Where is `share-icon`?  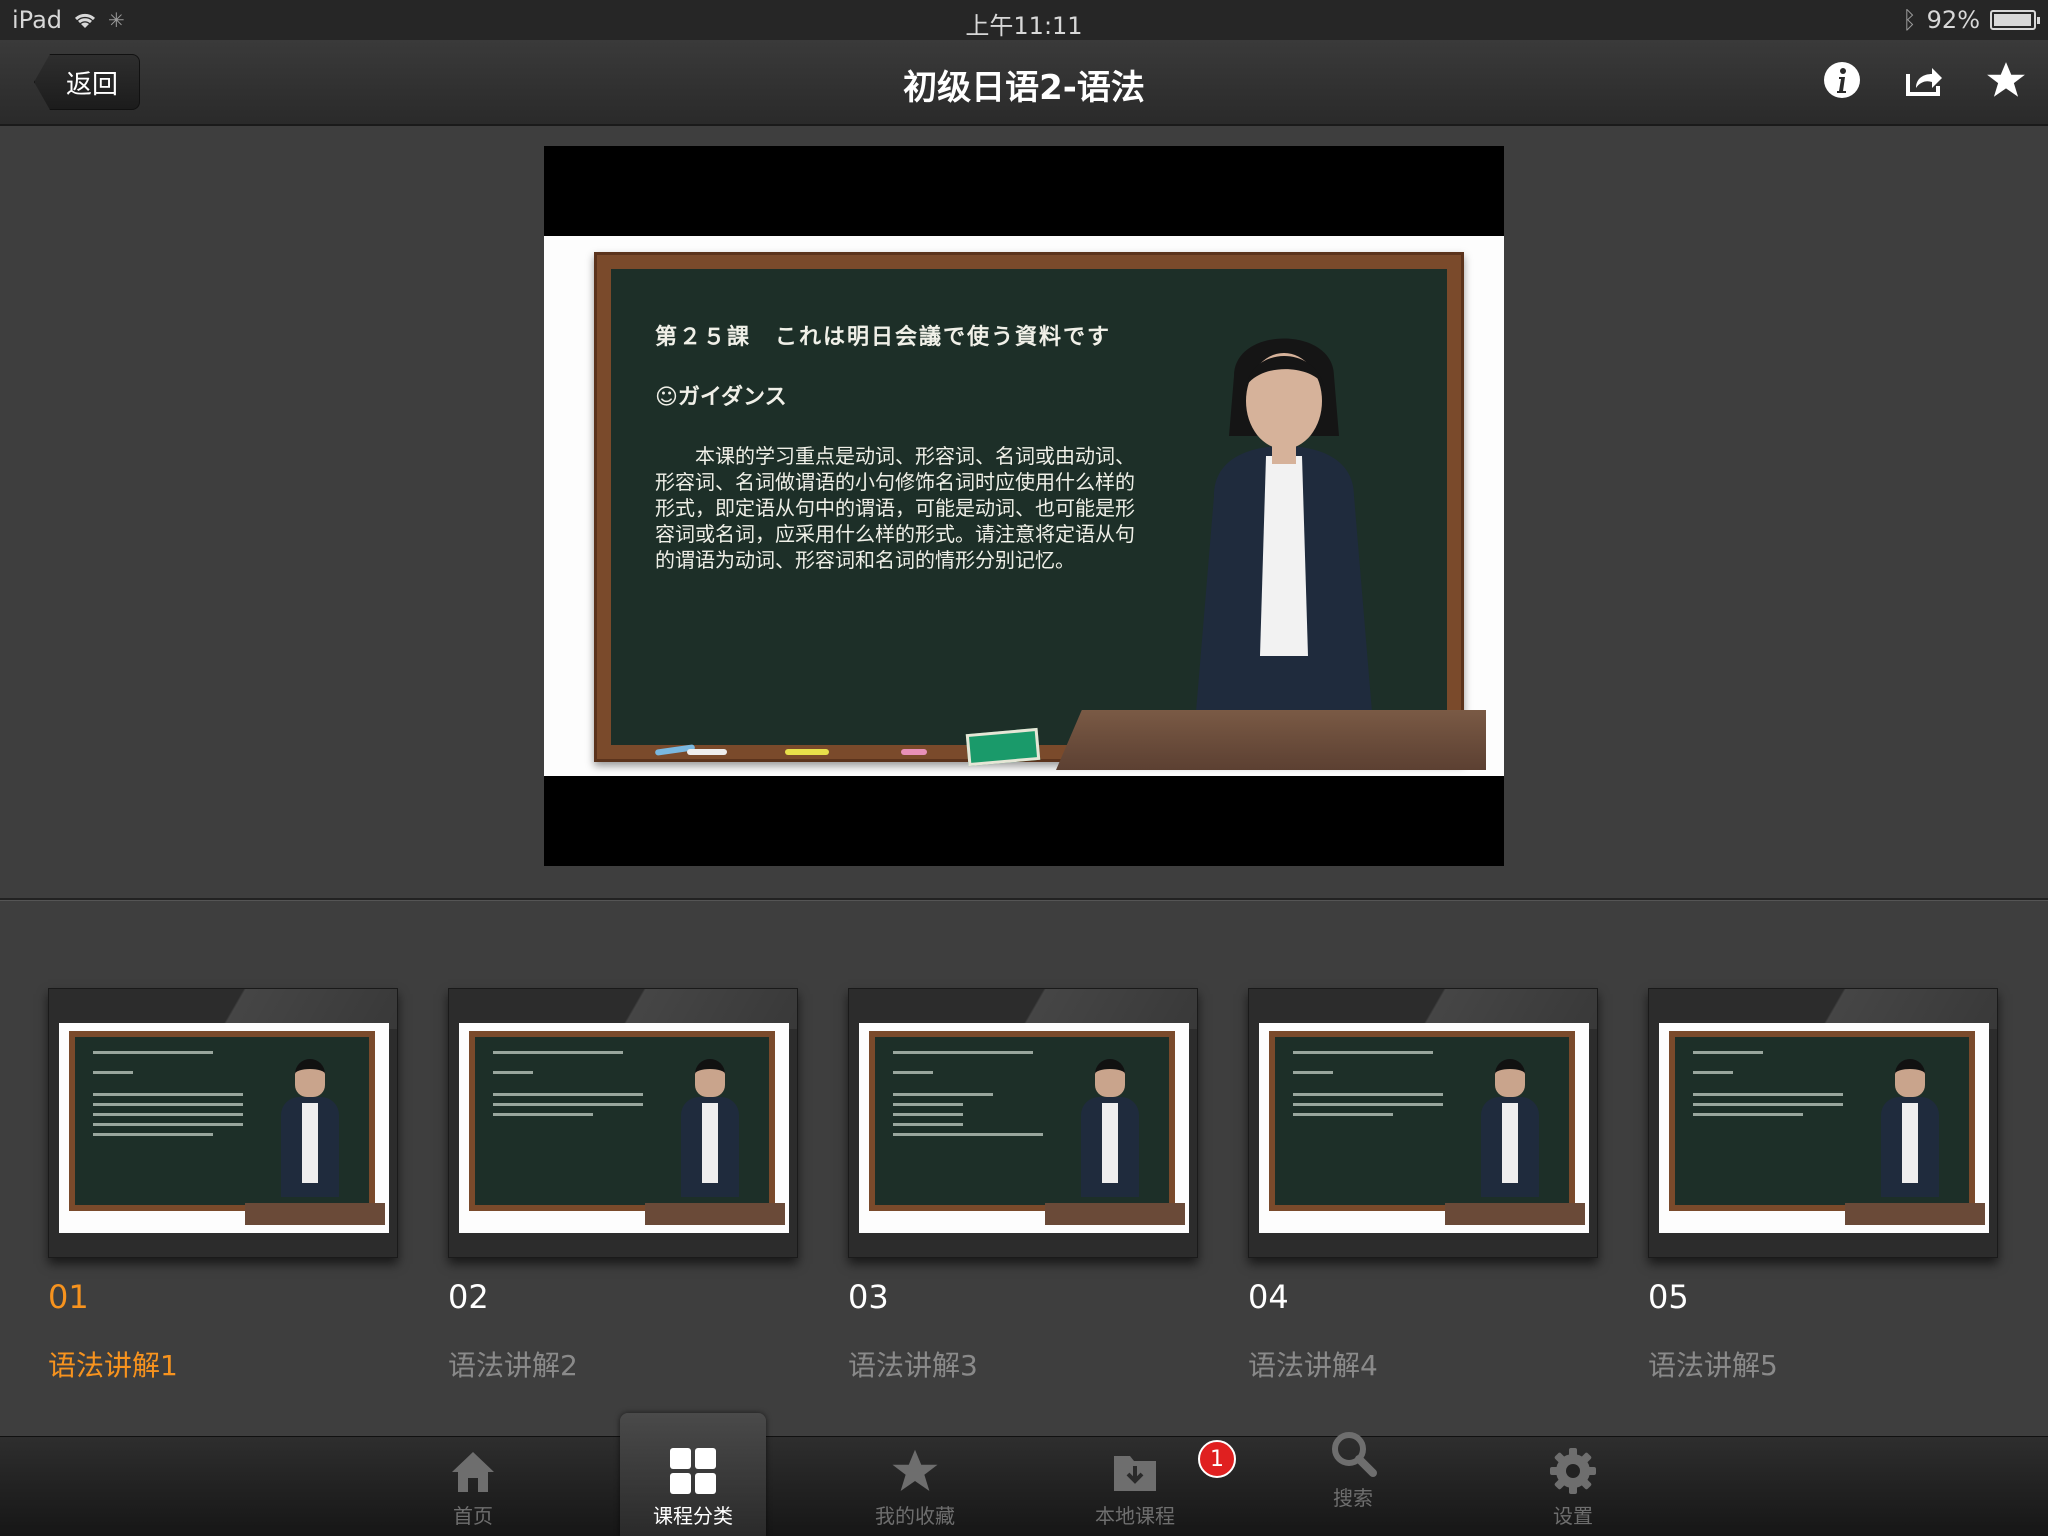
share-icon is located at coordinates (1924, 82).